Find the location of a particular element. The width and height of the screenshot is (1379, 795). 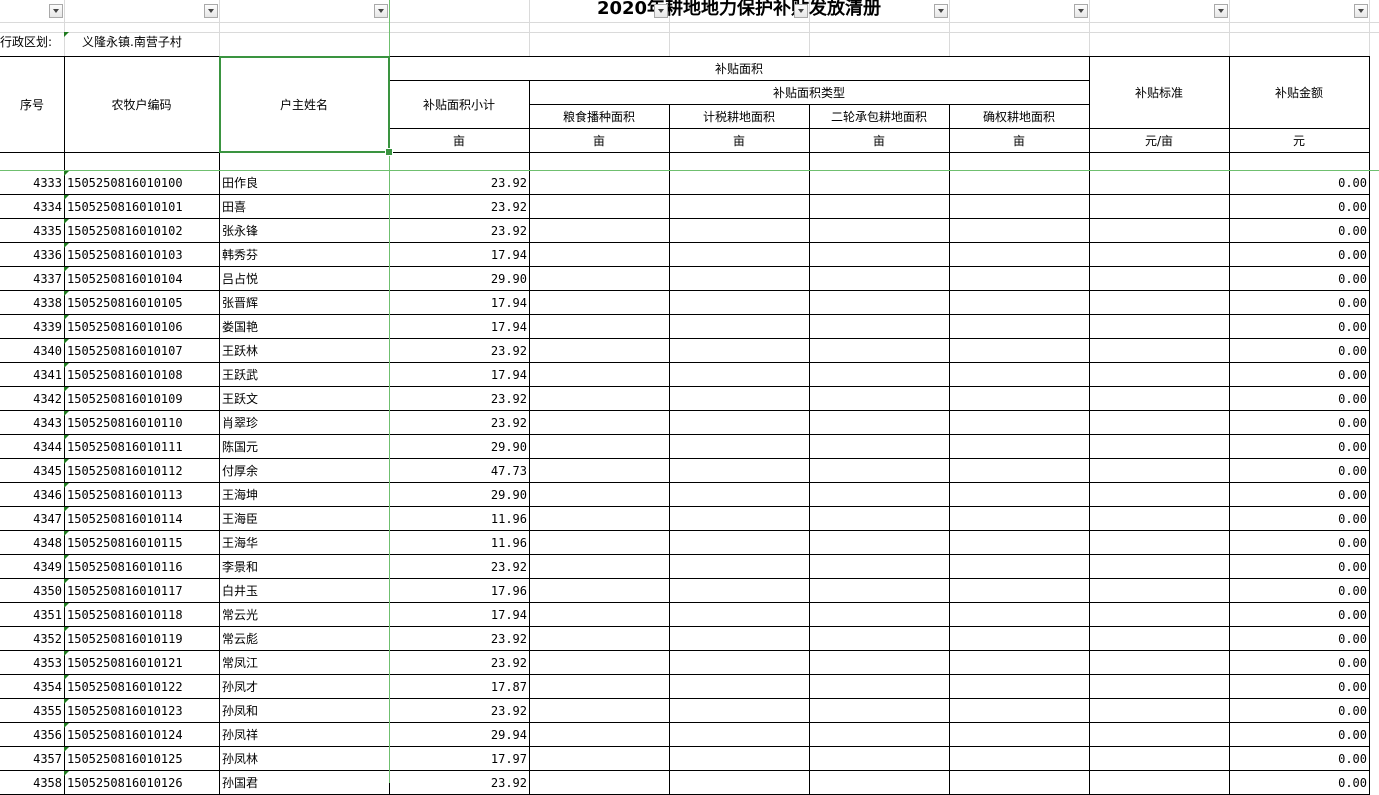

filter-dropdown-tax is located at coordinates (801, 11).